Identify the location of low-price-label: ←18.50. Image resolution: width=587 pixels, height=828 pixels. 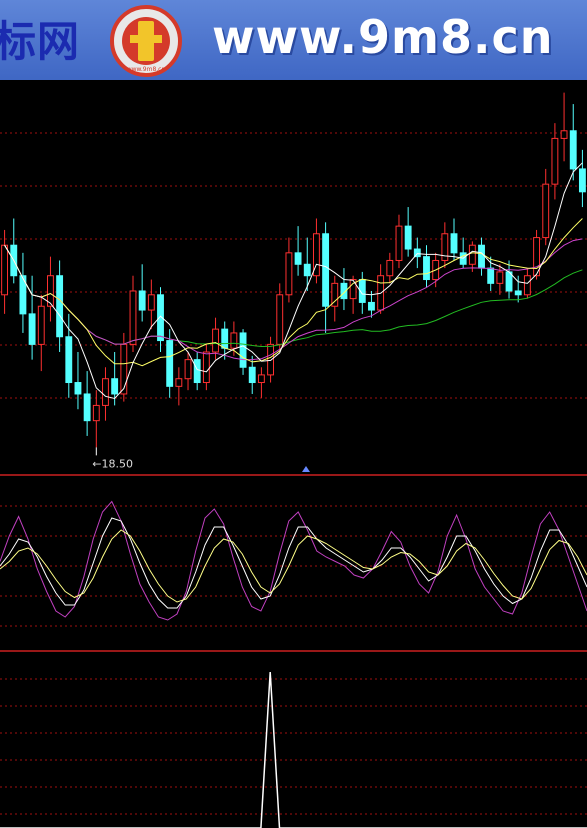
(112, 463).